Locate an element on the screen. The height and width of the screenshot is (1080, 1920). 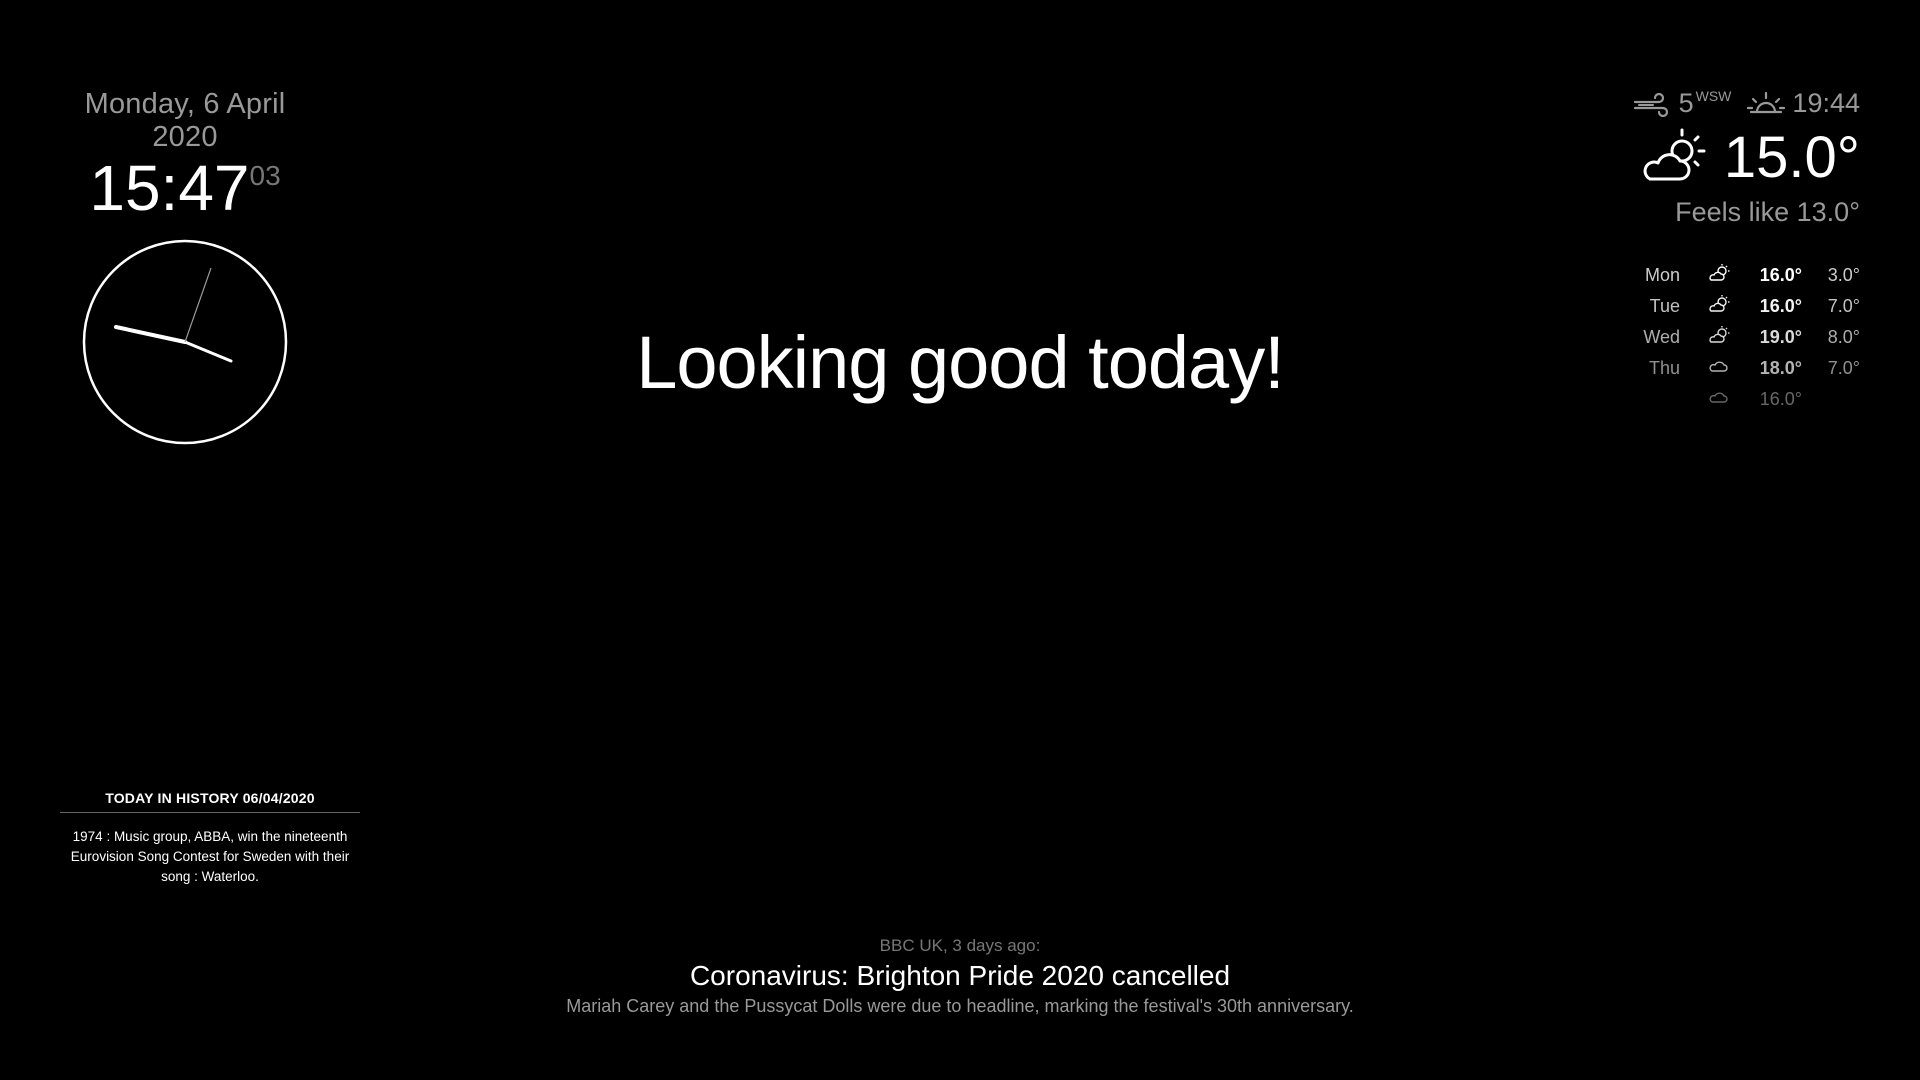
wind-icon is located at coordinates (1651, 104).